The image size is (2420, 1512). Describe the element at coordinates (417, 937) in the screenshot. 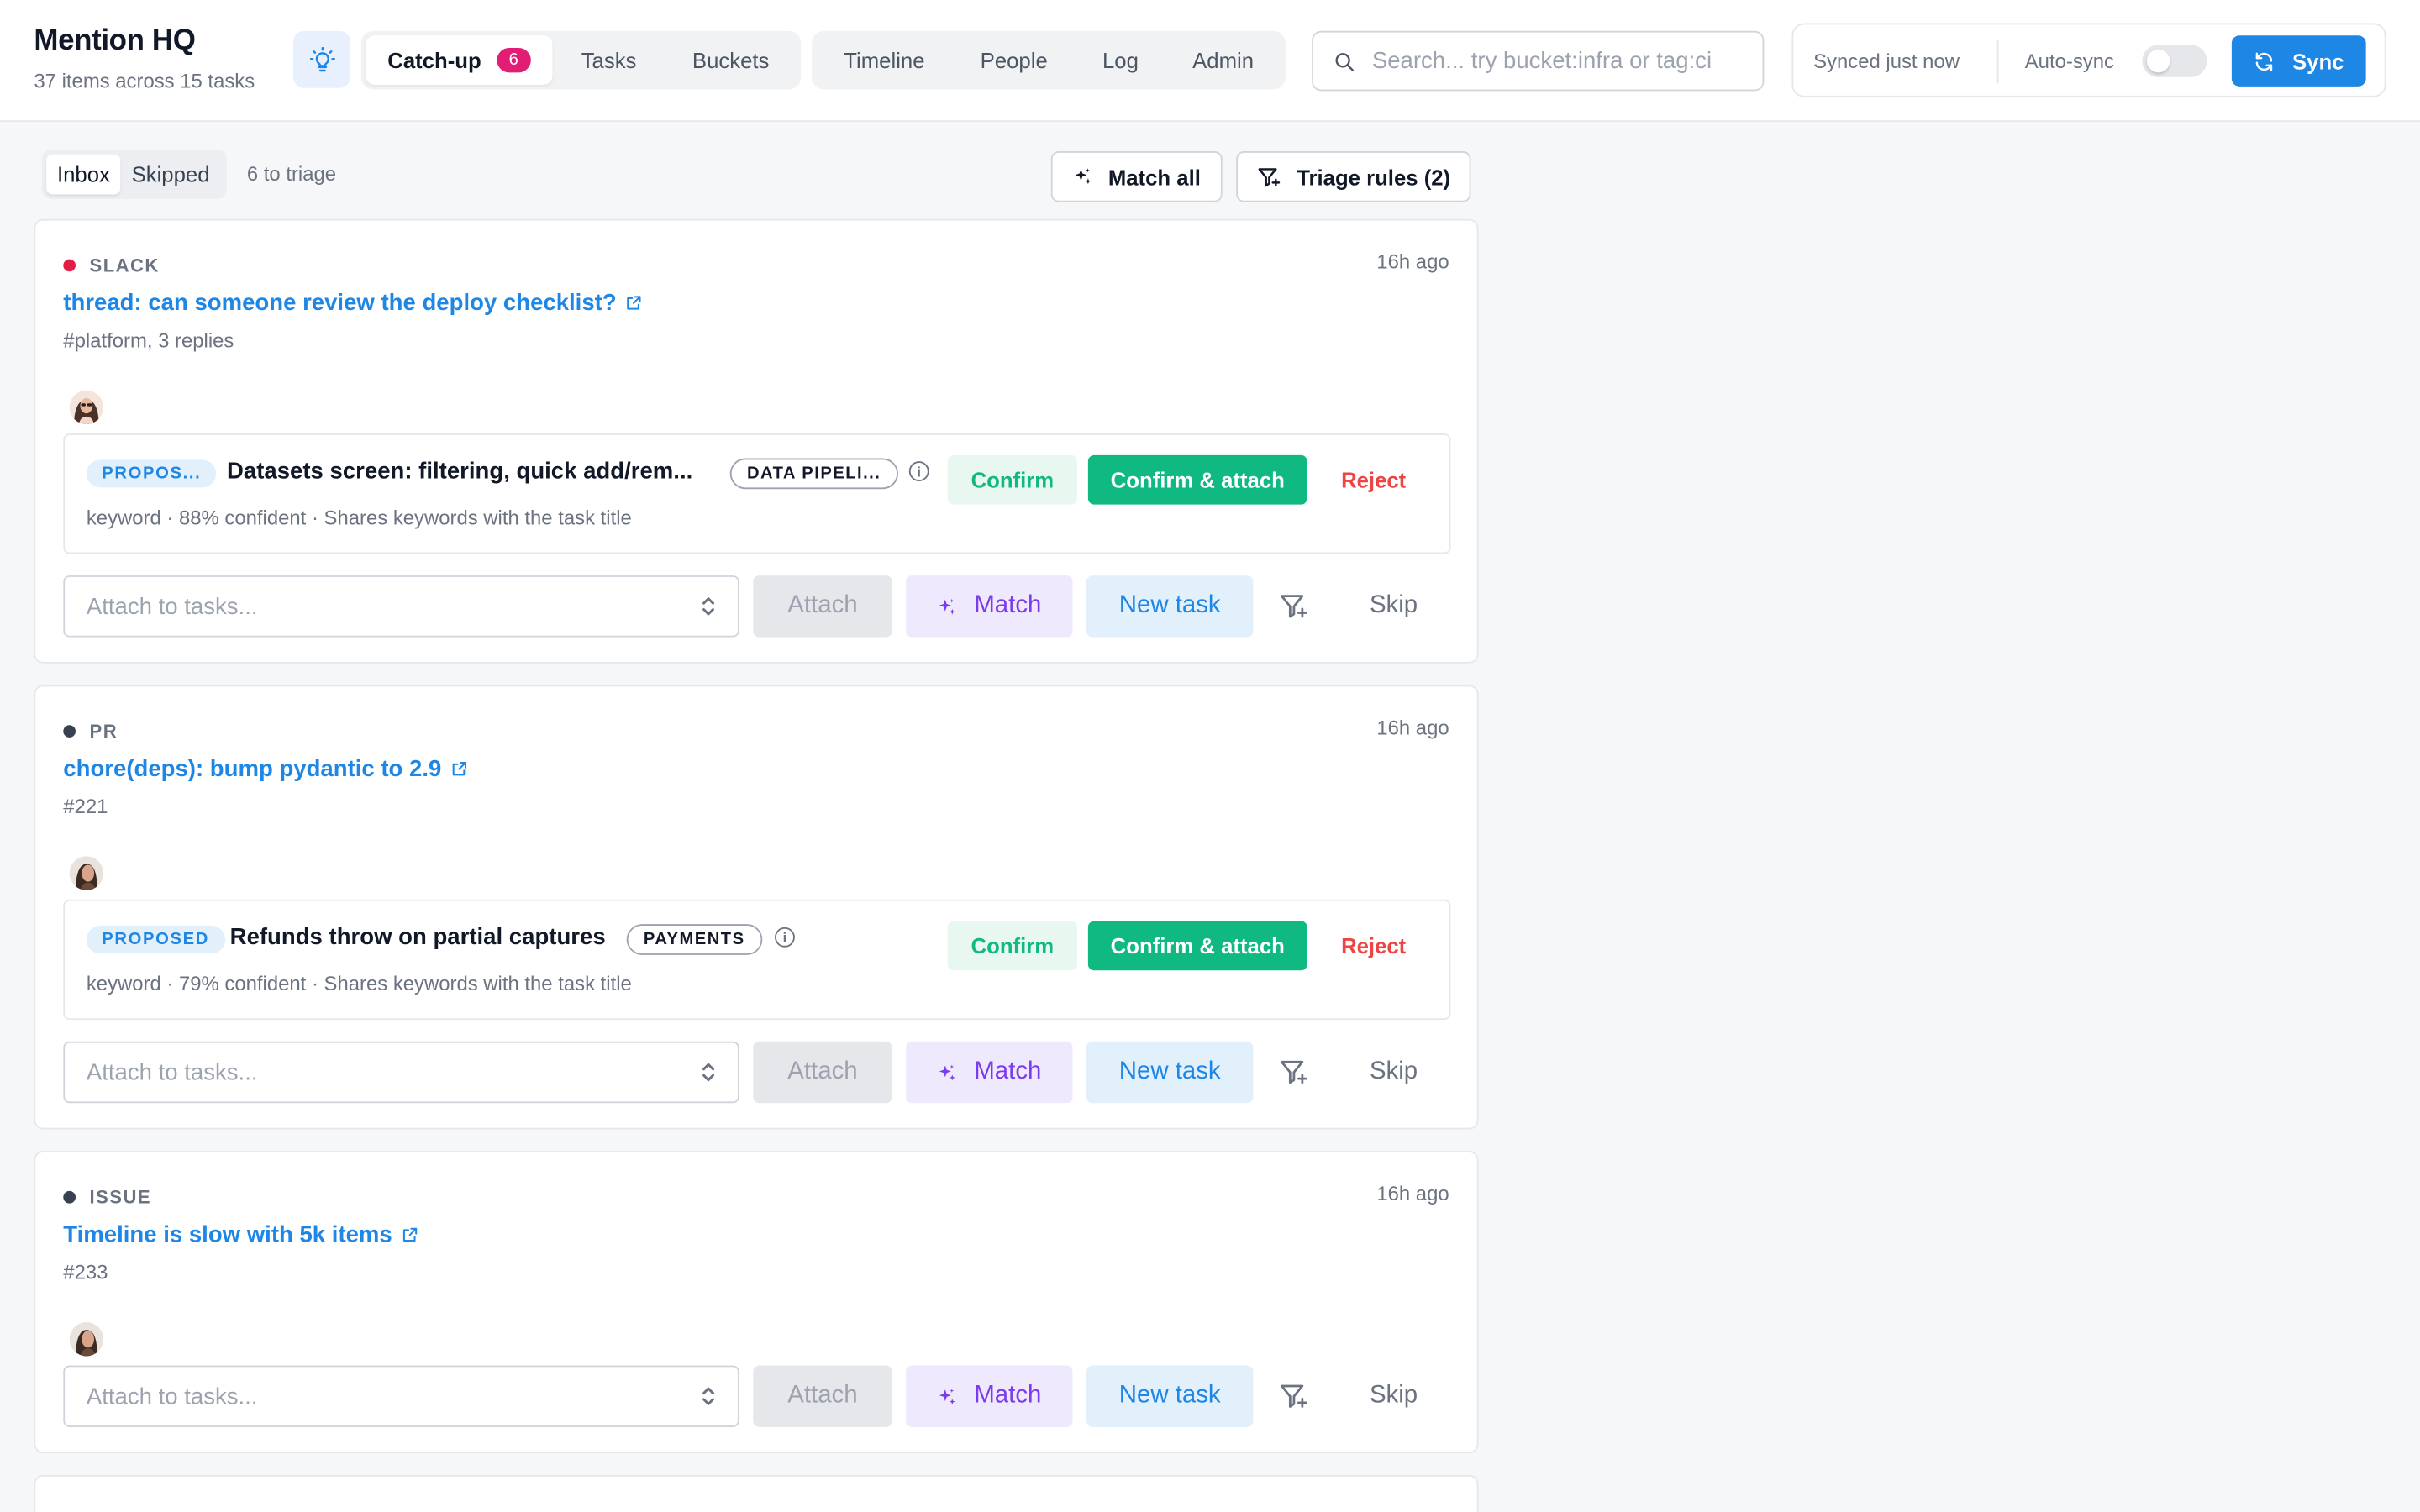

I see `proposed-task-title: Refunds throw on partial captures` at that location.